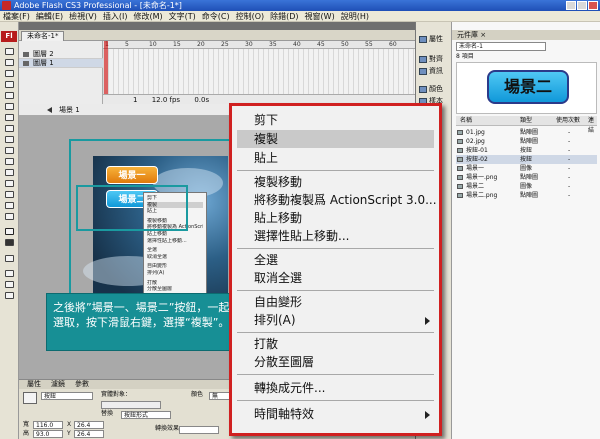 The image size is (600, 439). What do you see at coordinates (49, 16) in the screenshot?
I see `menu-edit: 編輯(E)` at bounding box center [49, 16].